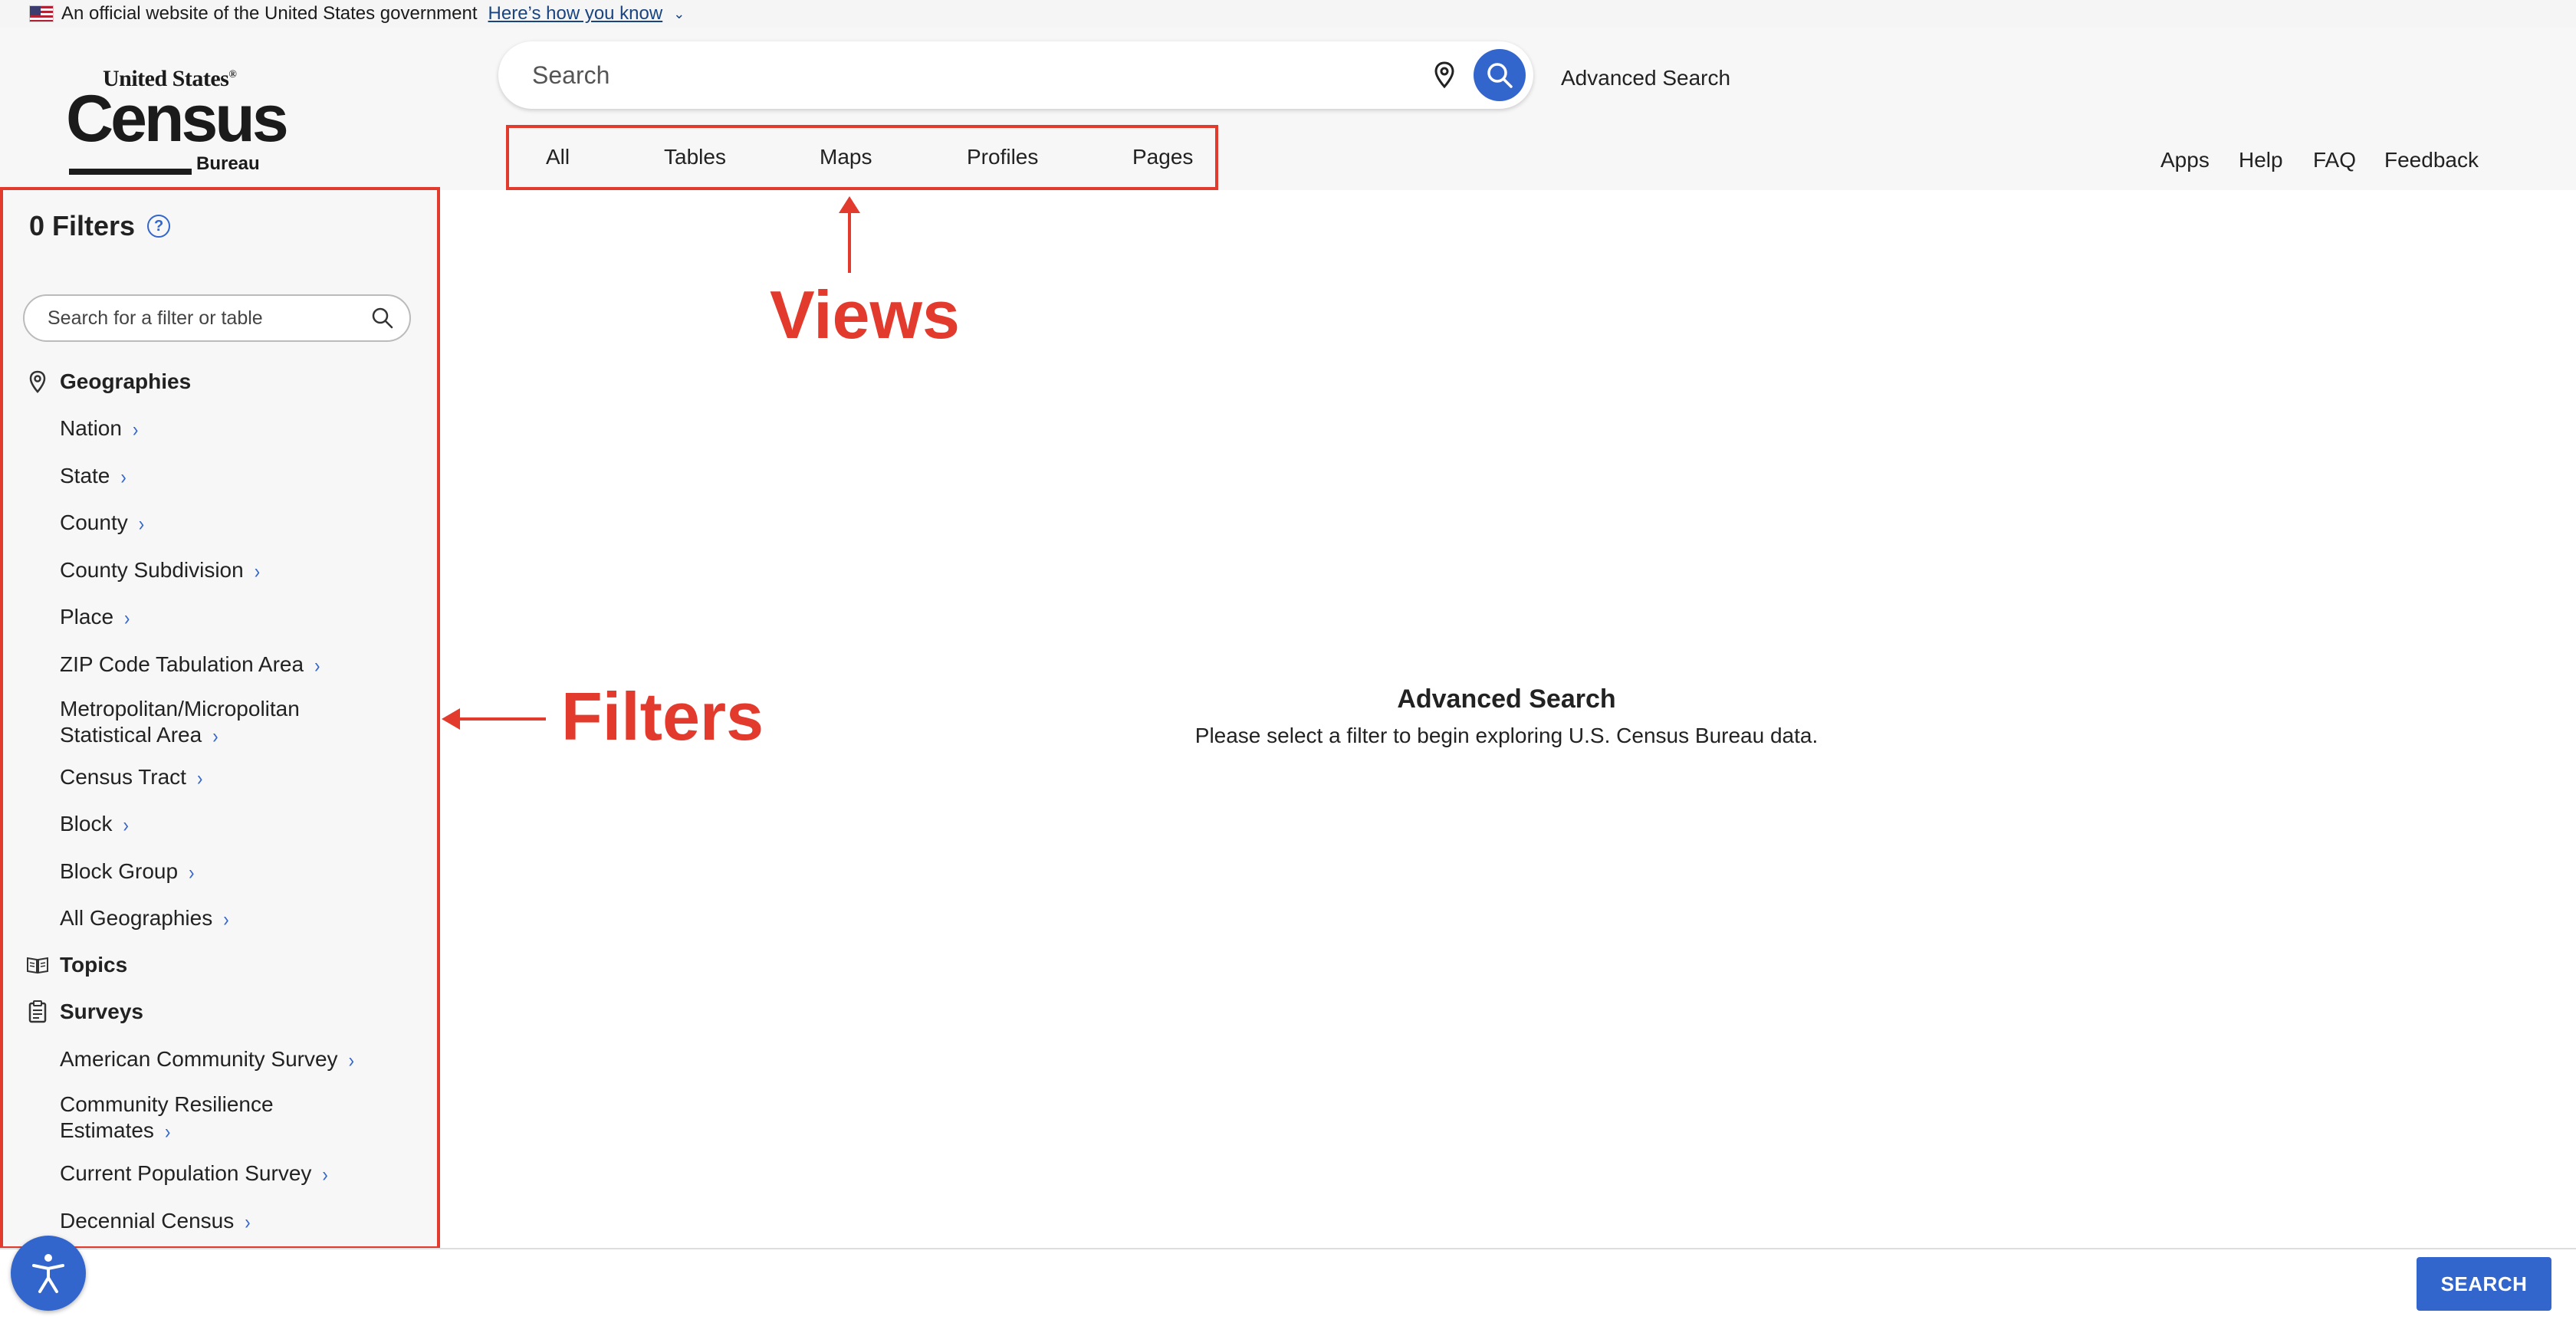 The width and height of the screenshot is (2576, 1323). I want to click on search-icon, so click(1500, 75).